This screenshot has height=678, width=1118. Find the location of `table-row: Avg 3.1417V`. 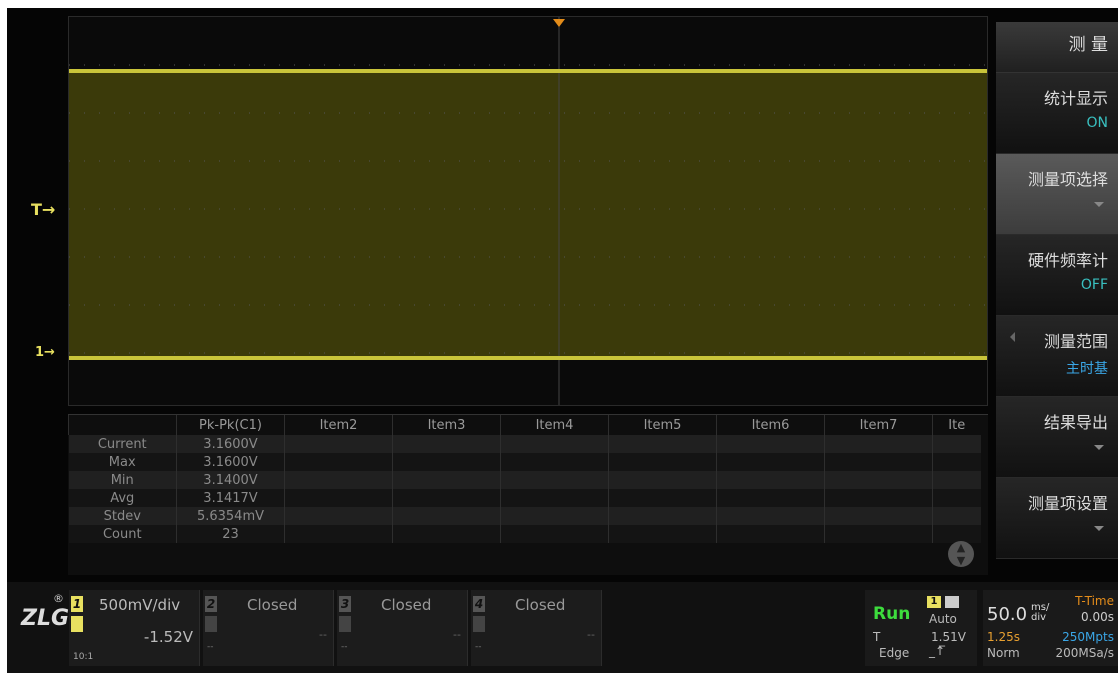

table-row: Avg 3.1417V is located at coordinates (524, 498).